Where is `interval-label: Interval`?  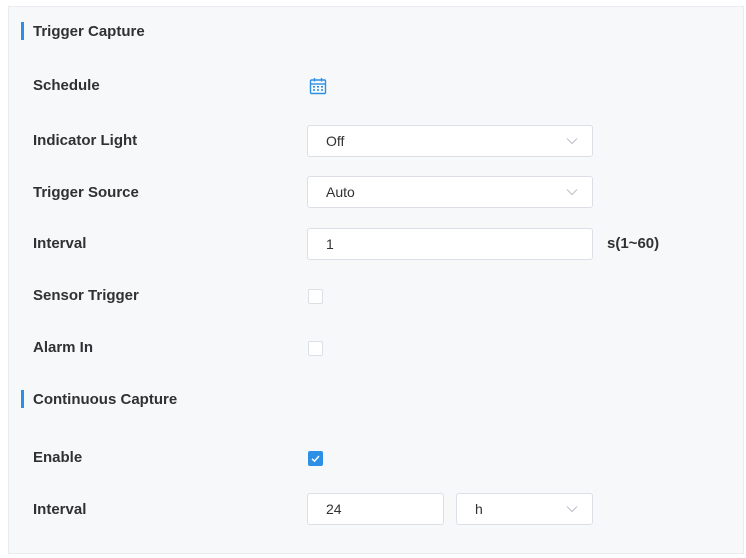
interval-label: Interval is located at coordinates (60, 243).